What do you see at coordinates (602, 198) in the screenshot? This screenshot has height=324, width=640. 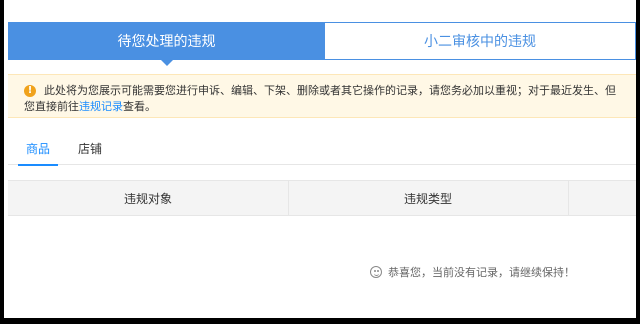 I see `column-more` at bounding box center [602, 198].